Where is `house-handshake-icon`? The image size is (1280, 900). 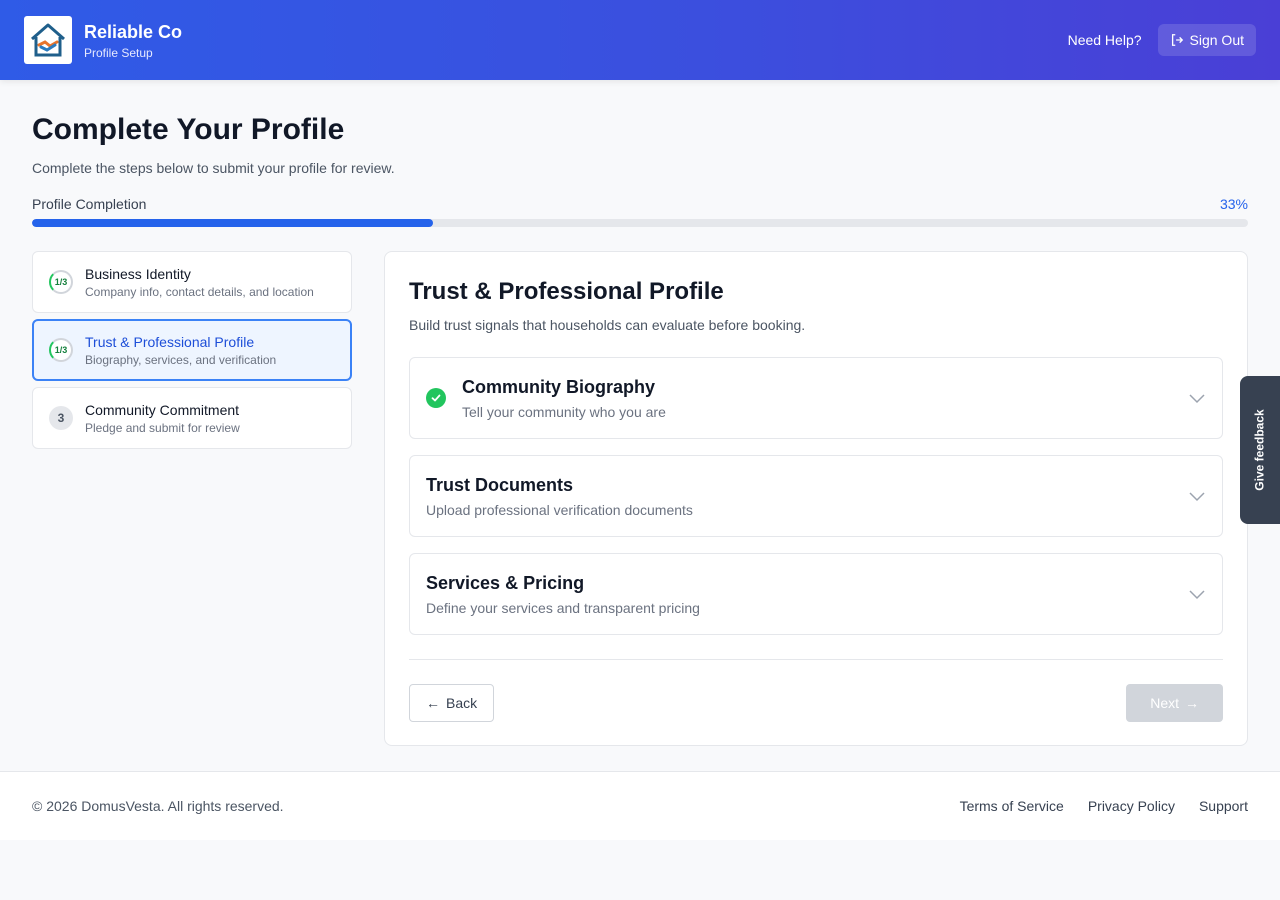
house-handshake-icon is located at coordinates (48, 40).